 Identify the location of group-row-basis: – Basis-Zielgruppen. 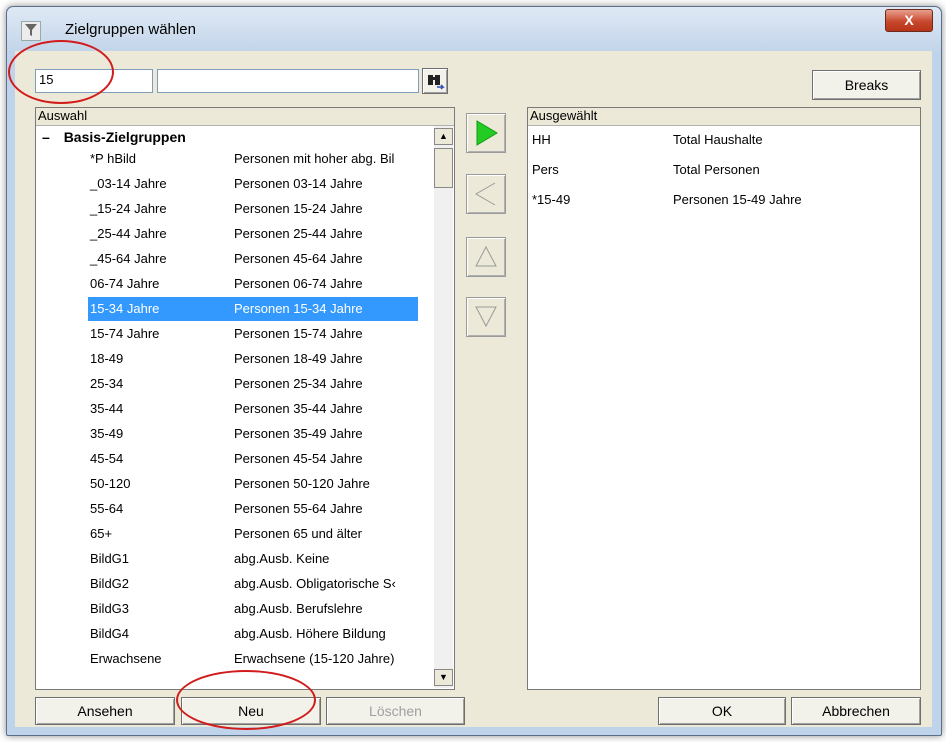
(114, 137).